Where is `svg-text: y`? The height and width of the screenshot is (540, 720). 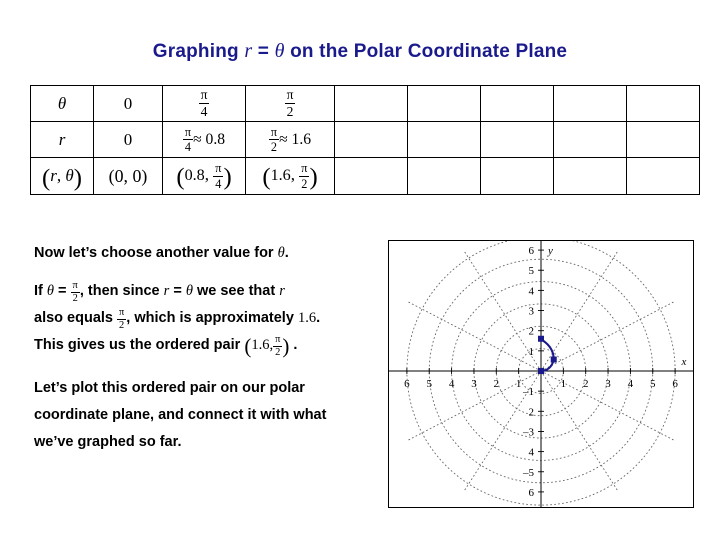
svg-text: y is located at coordinates (550, 251).